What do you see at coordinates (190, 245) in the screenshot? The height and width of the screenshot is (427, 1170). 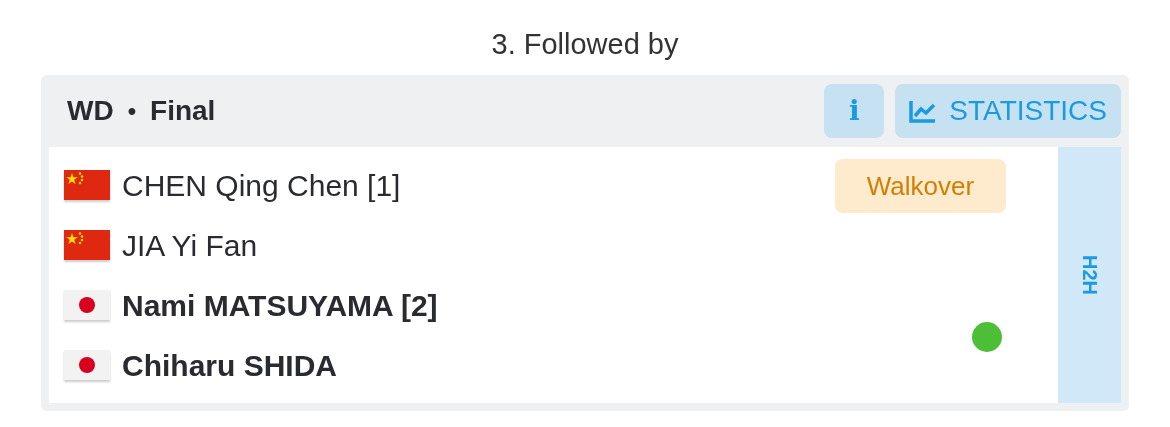 I see `player-name: JIA Yi Fan` at bounding box center [190, 245].